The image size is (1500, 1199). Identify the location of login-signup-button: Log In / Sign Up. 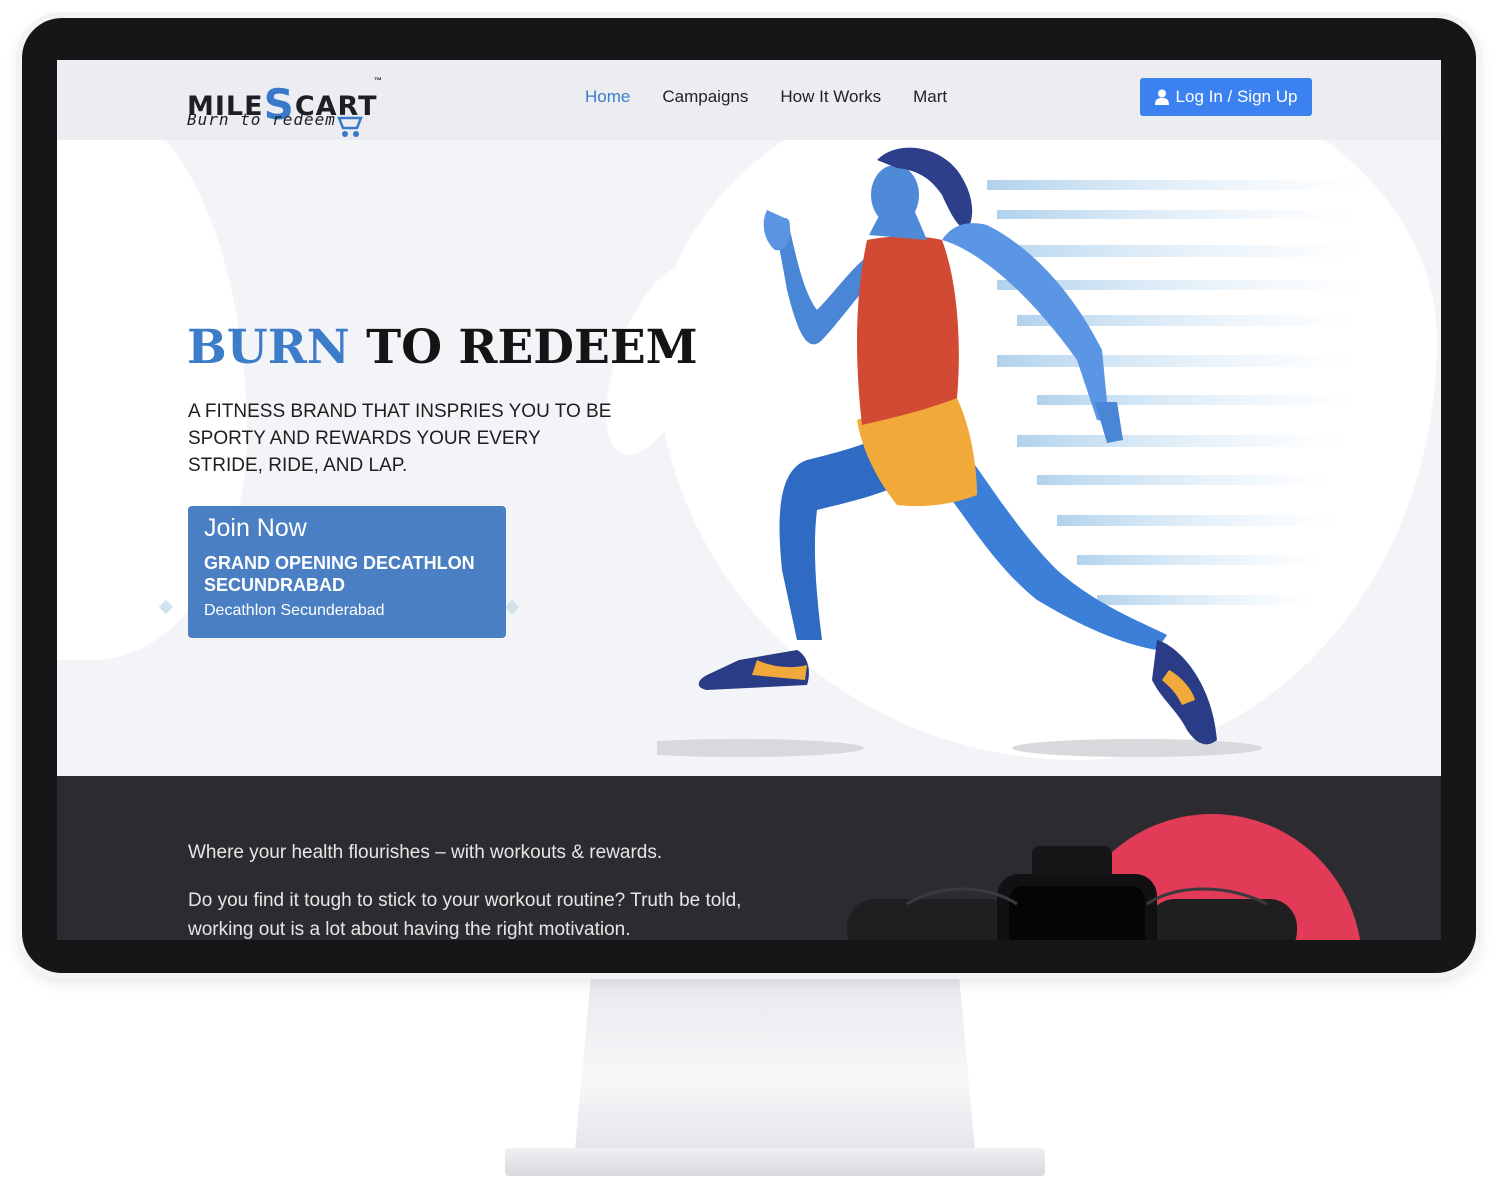
(1226, 97).